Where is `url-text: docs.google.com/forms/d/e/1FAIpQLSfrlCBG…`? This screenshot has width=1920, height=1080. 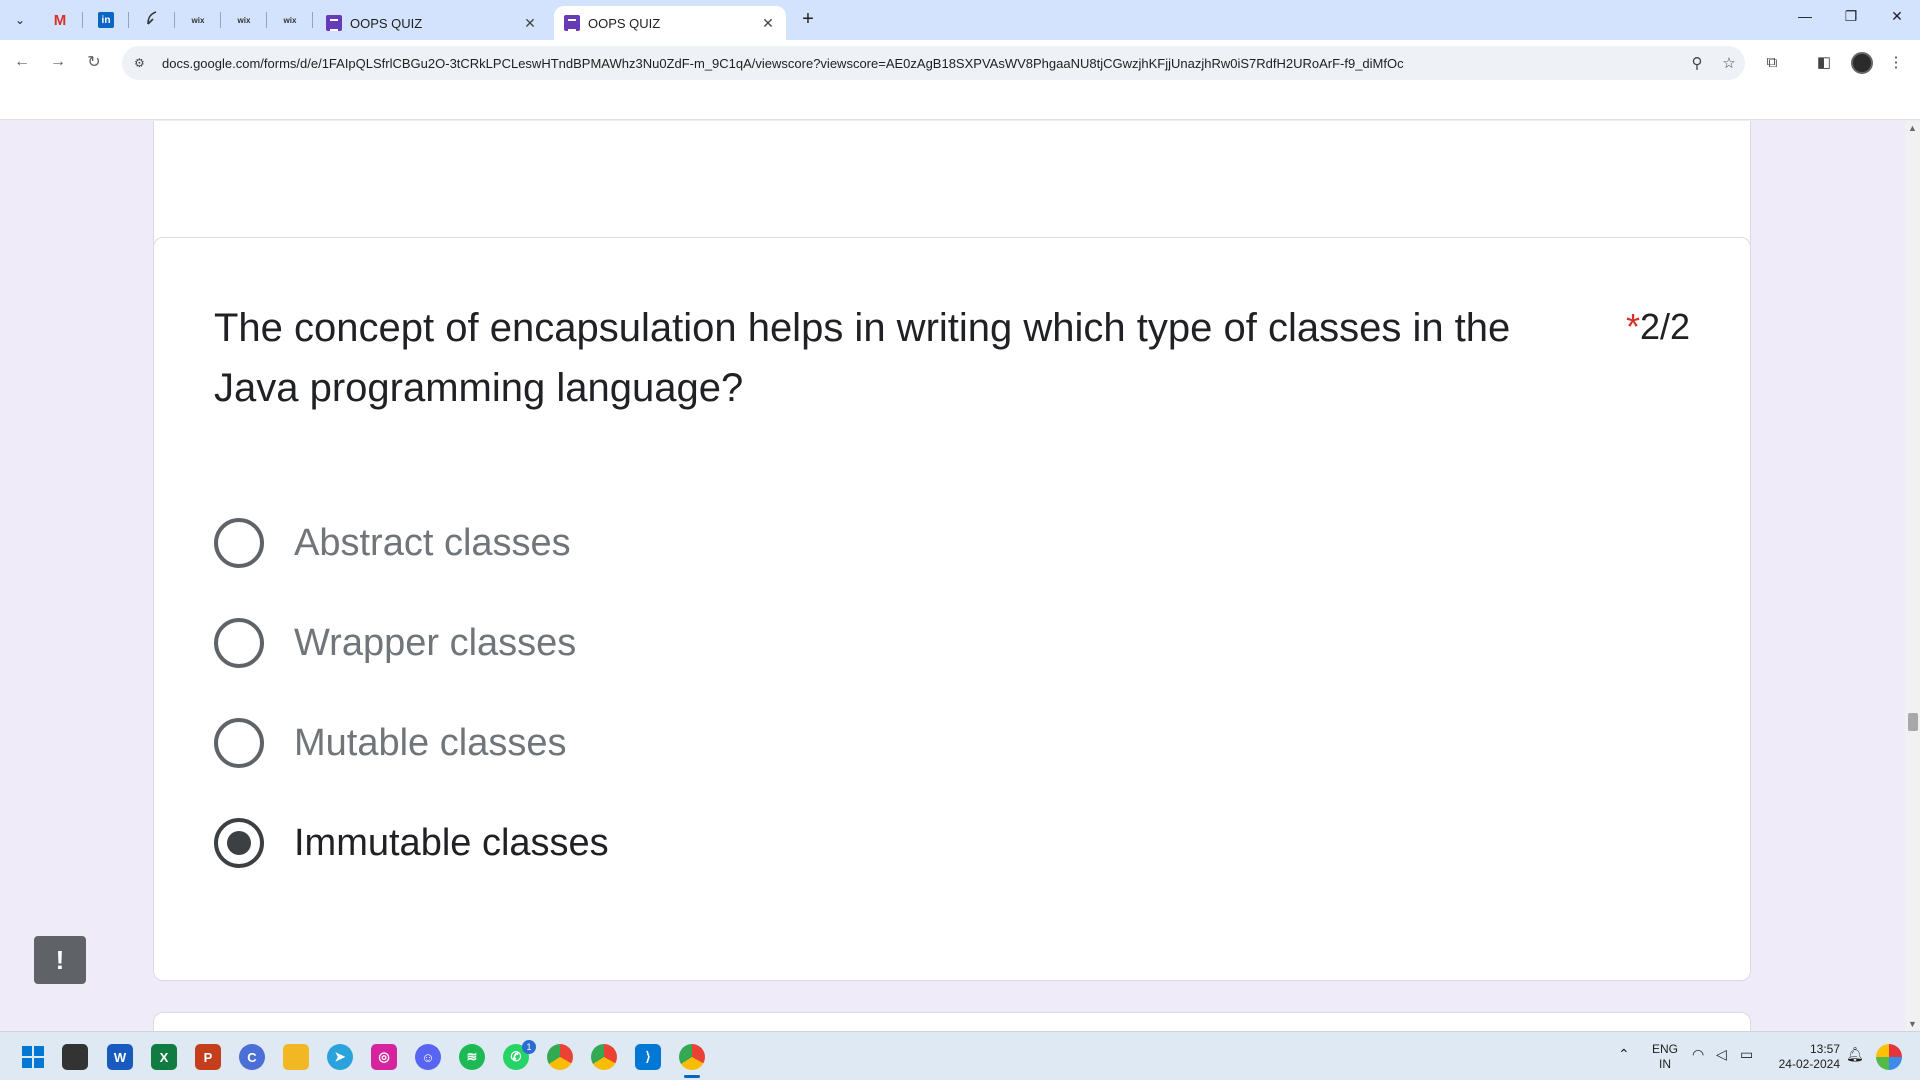
url-text: docs.google.com/forms/d/e/1FAIpQLSfrlCBG… is located at coordinates (921, 63).